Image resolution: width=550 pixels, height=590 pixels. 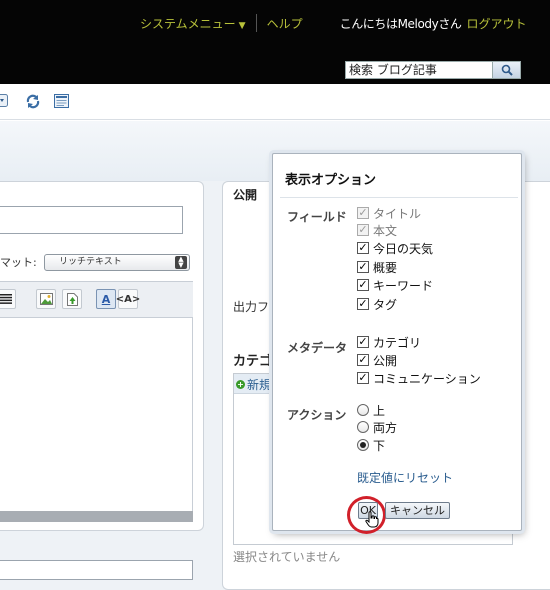 I want to click on dialog-title: 表示オプション, so click(x=331, y=180).